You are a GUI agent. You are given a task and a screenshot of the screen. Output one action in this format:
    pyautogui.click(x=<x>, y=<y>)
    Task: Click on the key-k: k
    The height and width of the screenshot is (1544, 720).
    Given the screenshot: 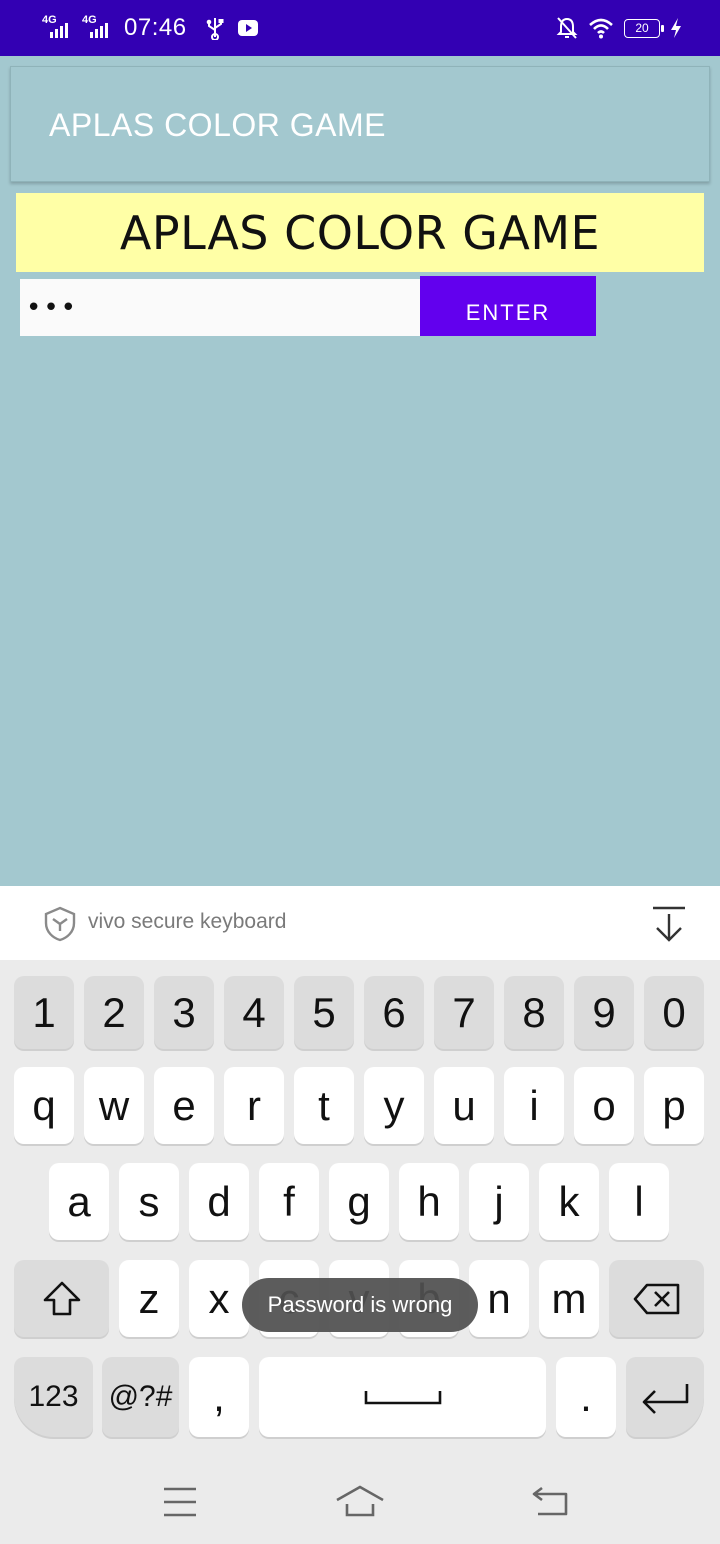 What is the action you would take?
    pyautogui.click(x=569, y=1201)
    